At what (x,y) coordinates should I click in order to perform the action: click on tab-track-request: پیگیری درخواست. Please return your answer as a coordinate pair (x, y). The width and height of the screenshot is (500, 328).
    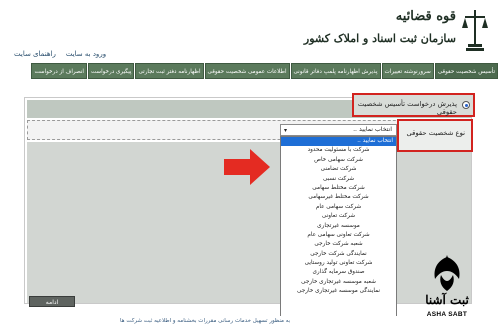
    Looking at the image, I should click on (111, 71).